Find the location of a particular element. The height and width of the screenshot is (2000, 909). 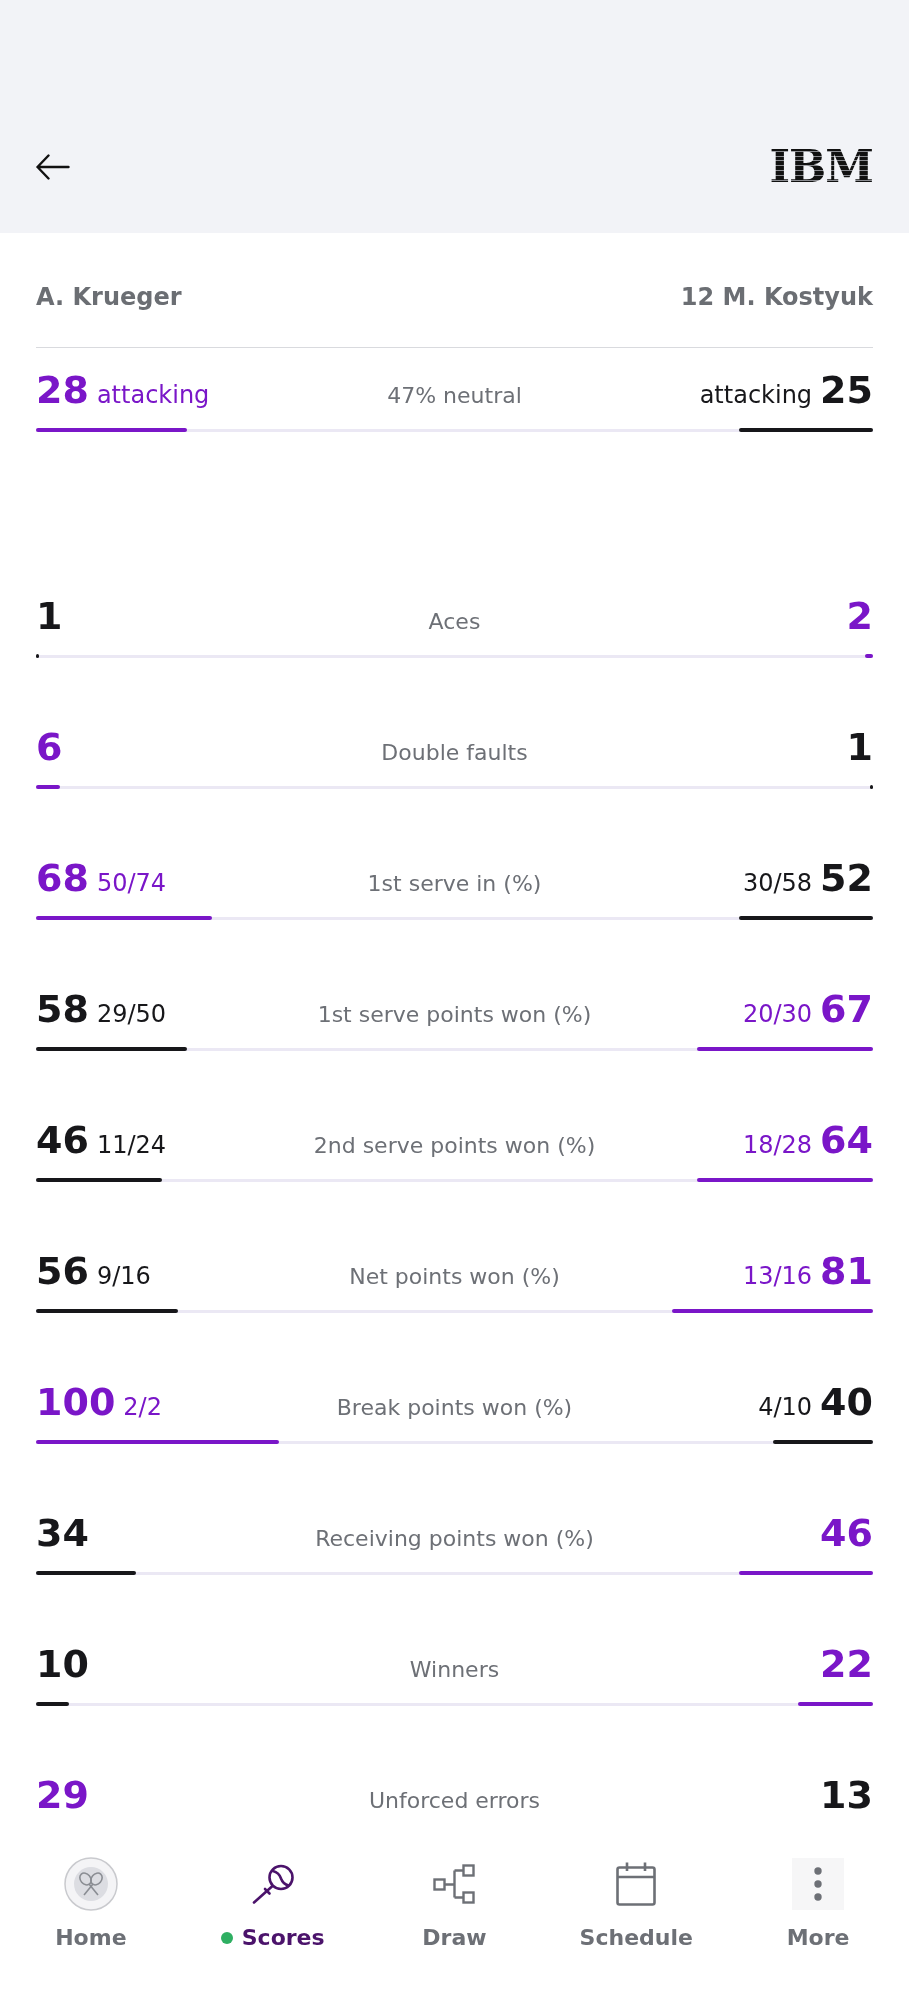

stat-label: Break points won (%) is located at coordinates (454, 1408).